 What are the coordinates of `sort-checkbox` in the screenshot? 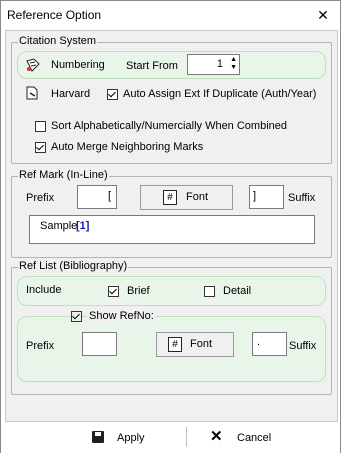 It's located at (40, 126).